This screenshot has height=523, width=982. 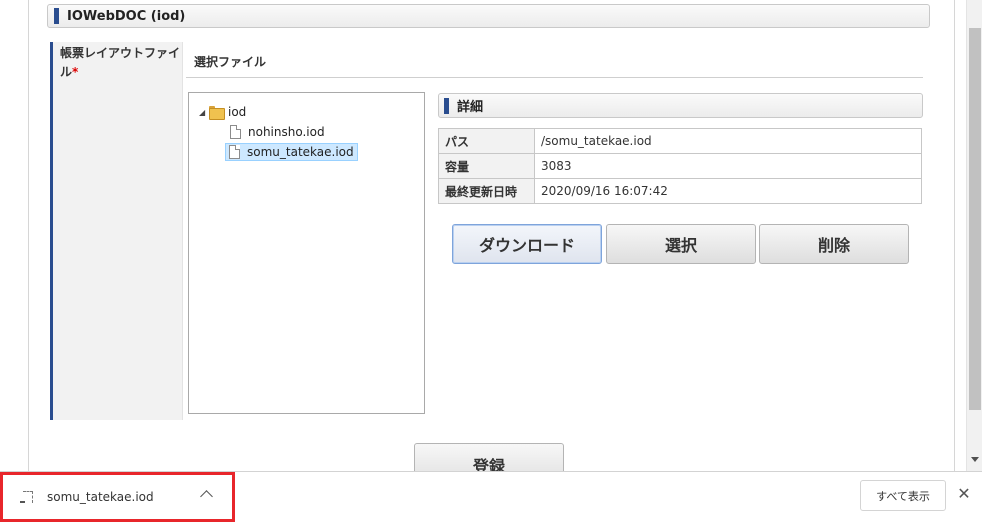 I want to click on tree-node-label: somu_tatekae.iod, so click(x=300, y=152).